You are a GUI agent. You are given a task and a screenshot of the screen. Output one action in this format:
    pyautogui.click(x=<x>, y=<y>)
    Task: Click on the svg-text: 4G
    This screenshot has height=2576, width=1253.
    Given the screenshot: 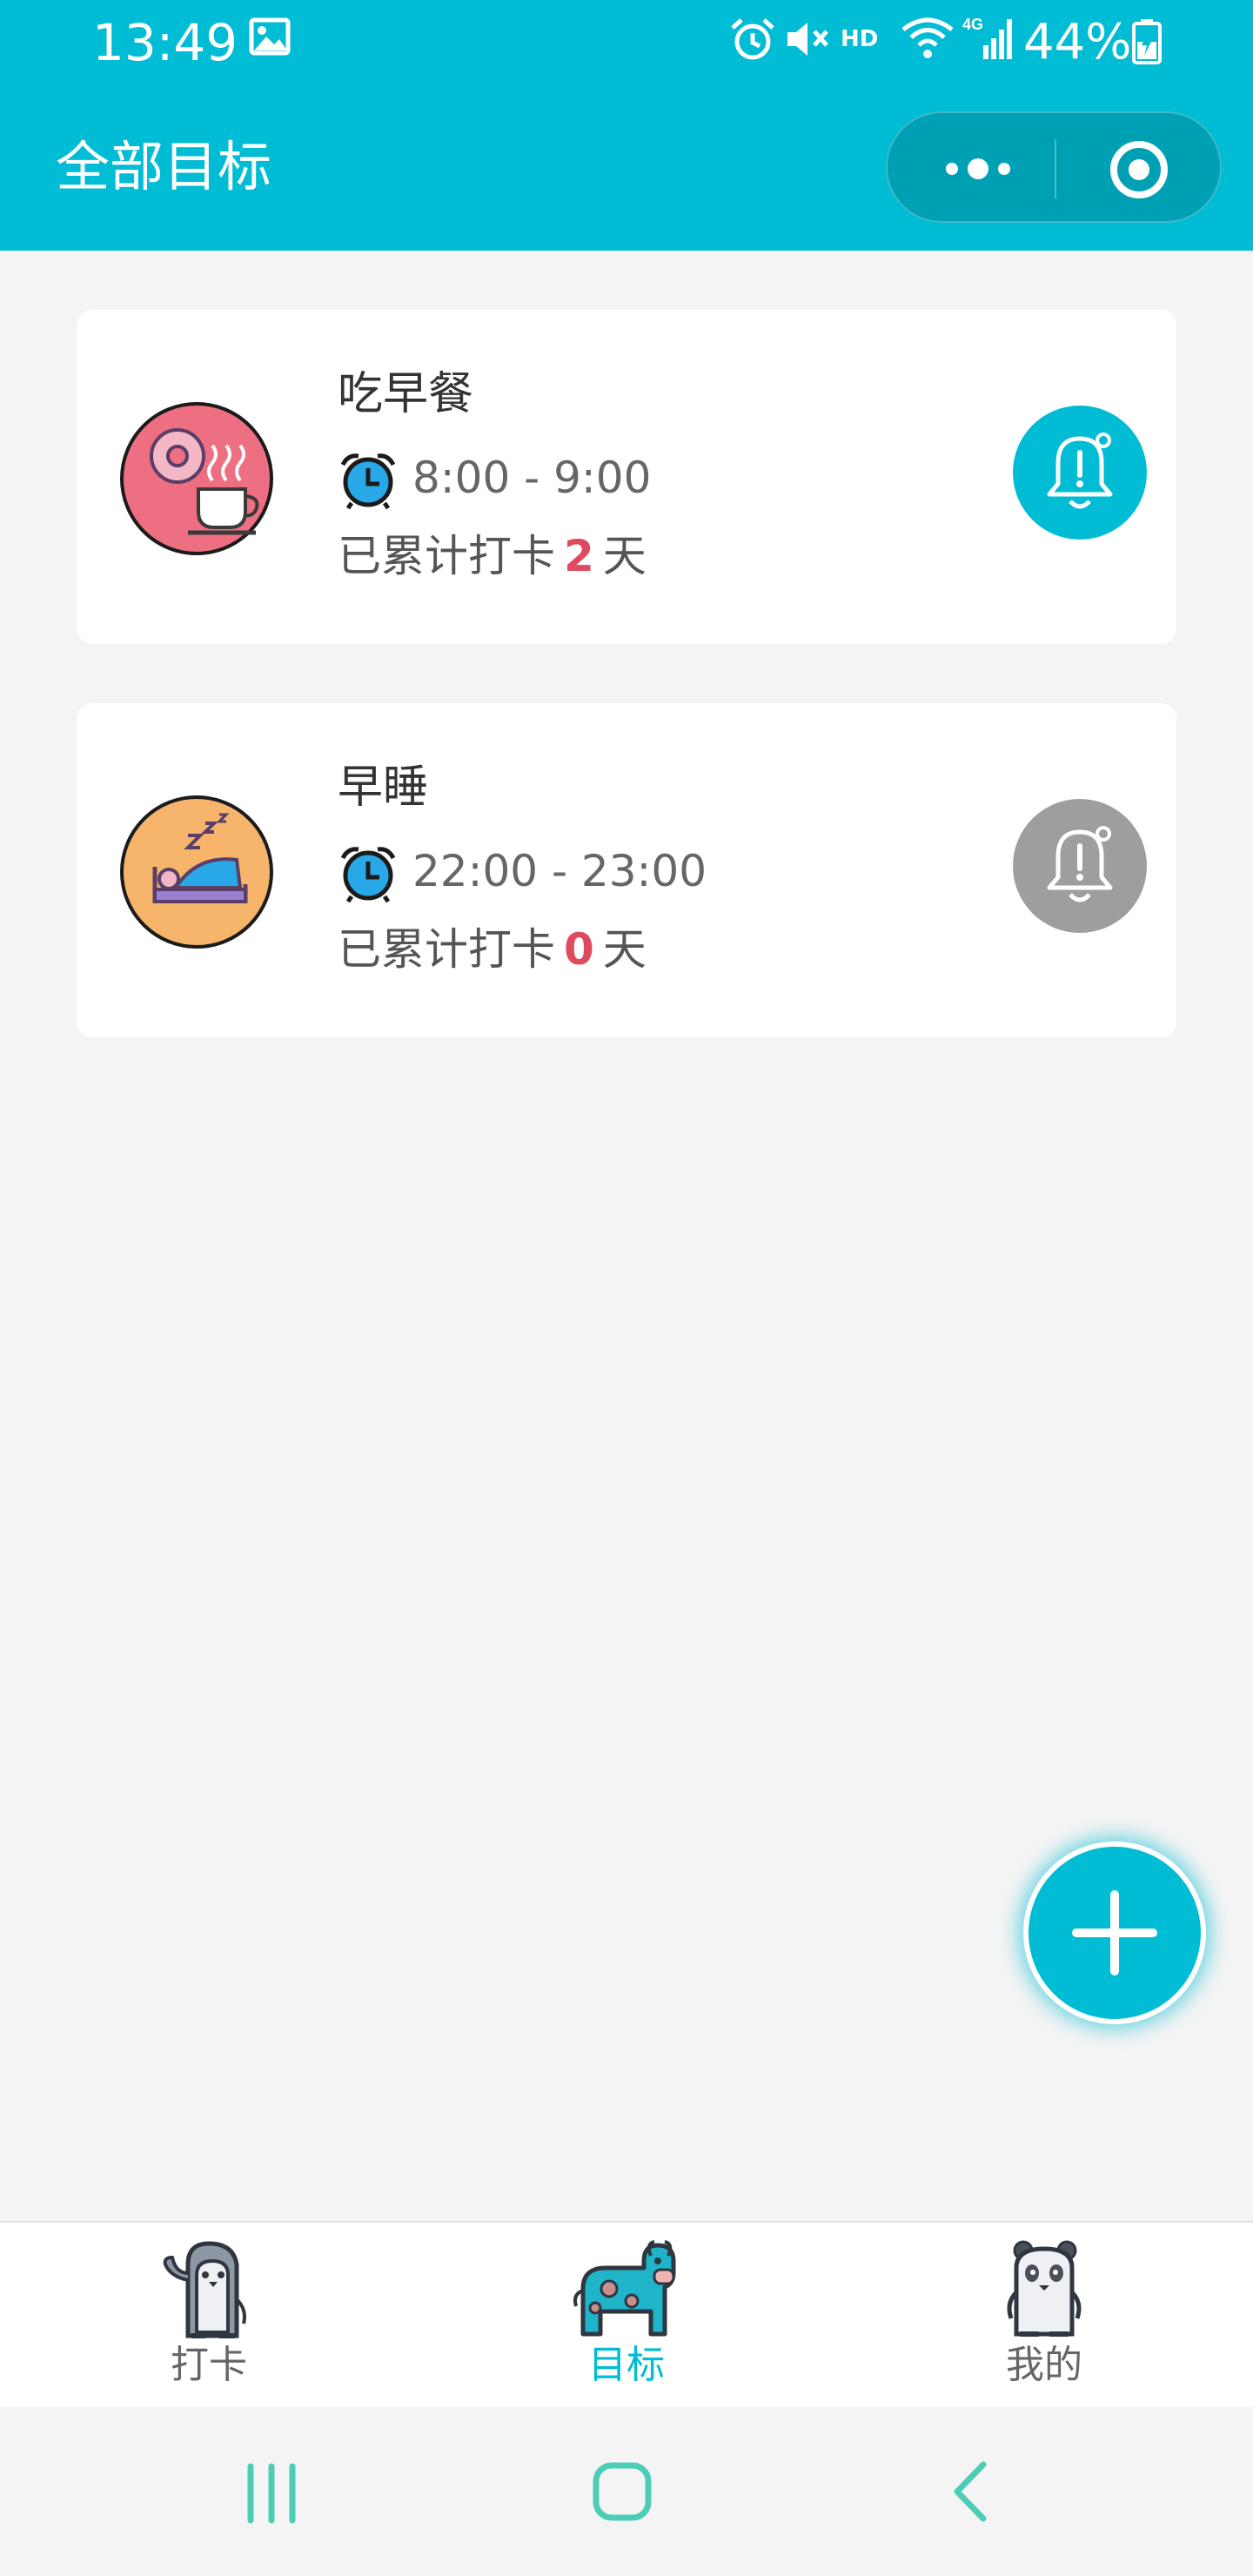 What is the action you would take?
    pyautogui.click(x=972, y=24)
    